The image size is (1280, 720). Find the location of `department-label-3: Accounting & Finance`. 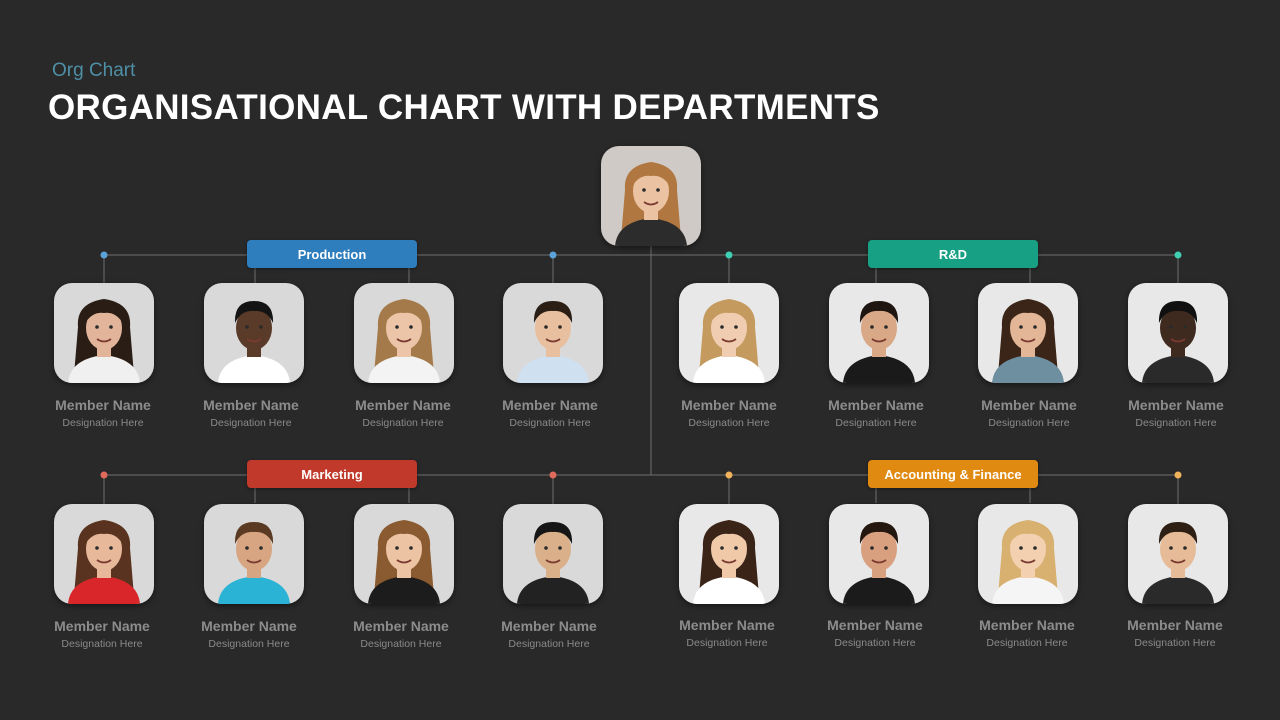

department-label-3: Accounting & Finance is located at coordinates (953, 474).